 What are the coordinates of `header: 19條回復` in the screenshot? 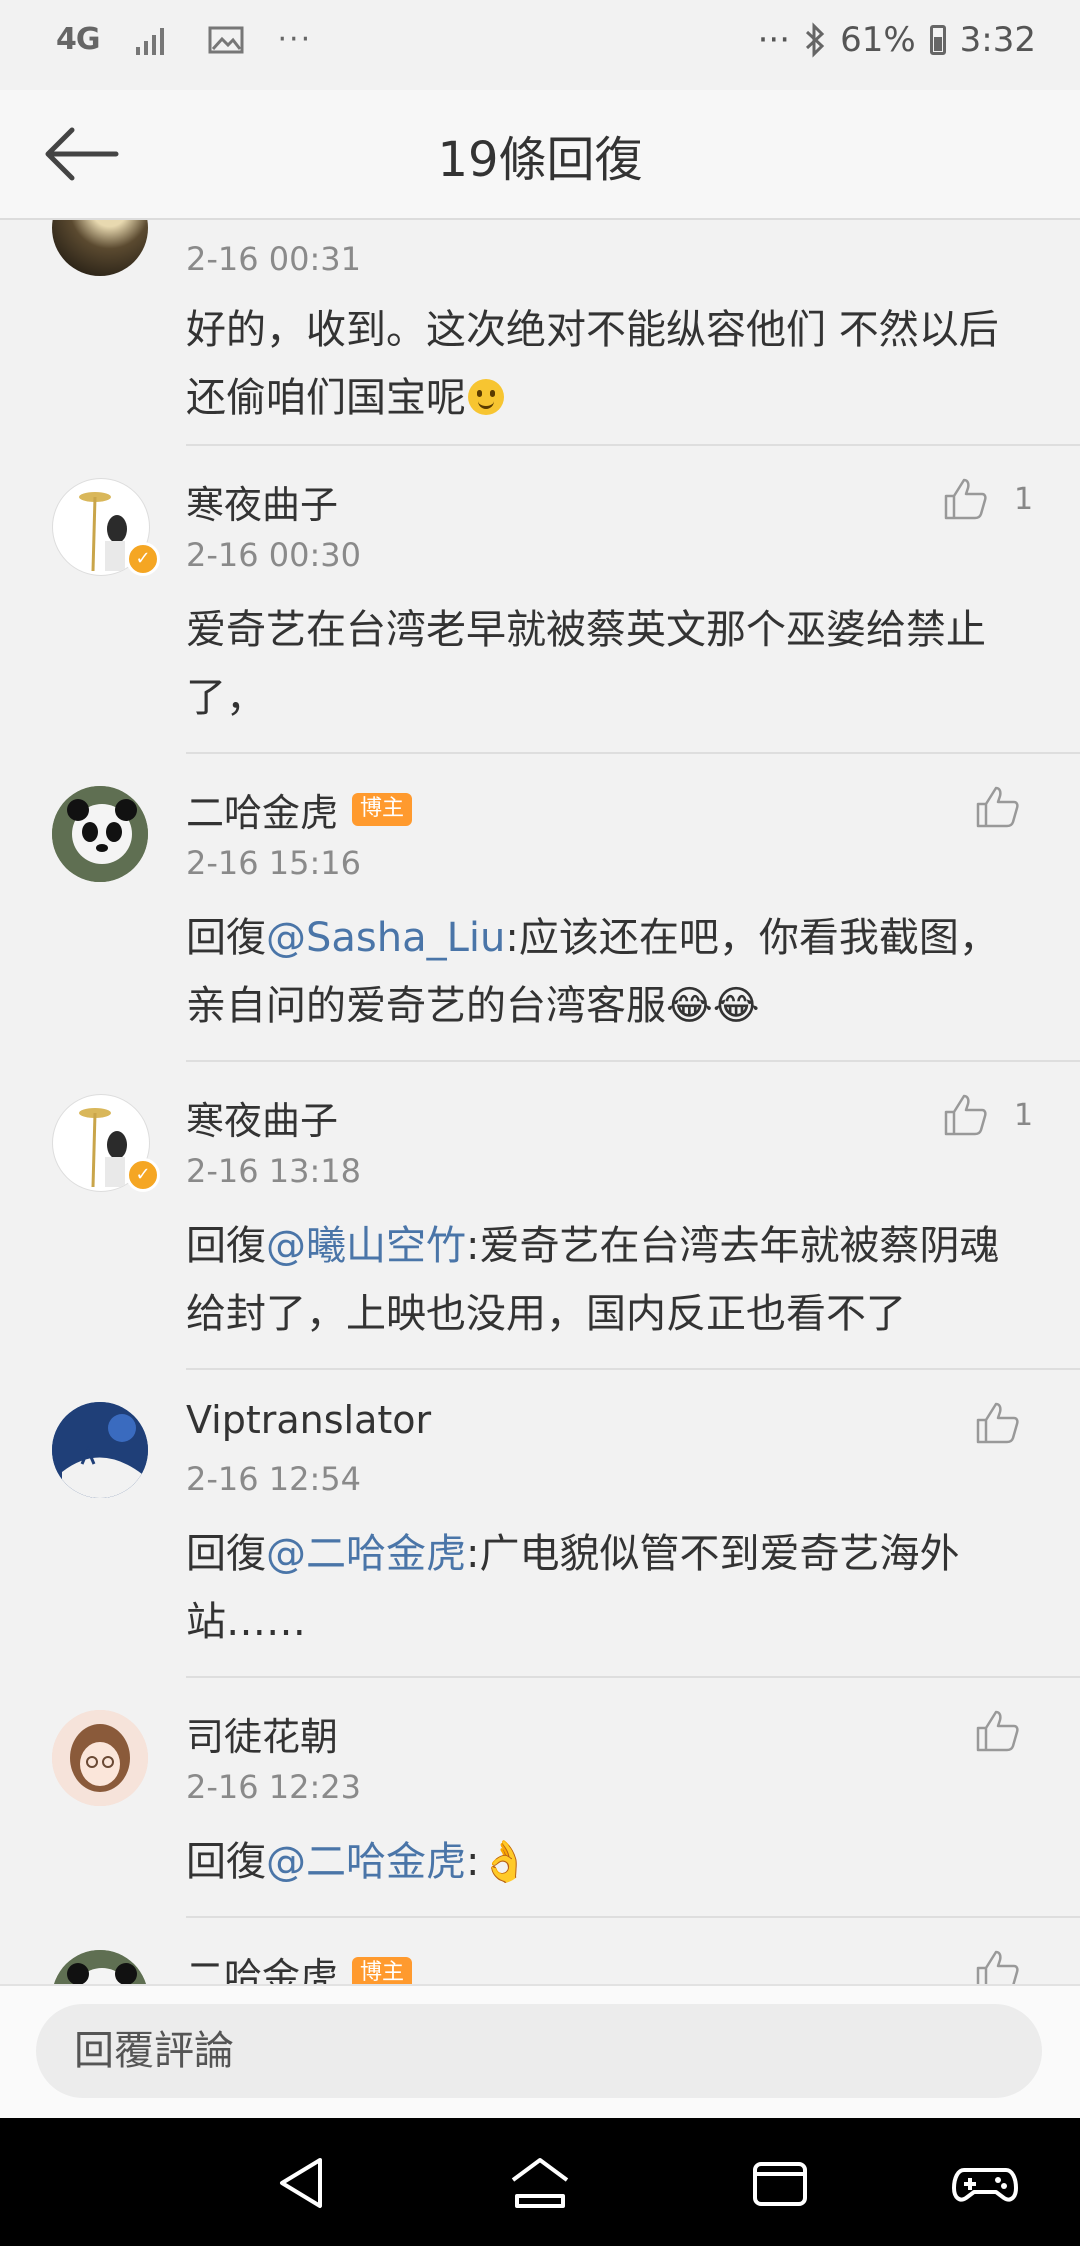 It's located at (540, 155).